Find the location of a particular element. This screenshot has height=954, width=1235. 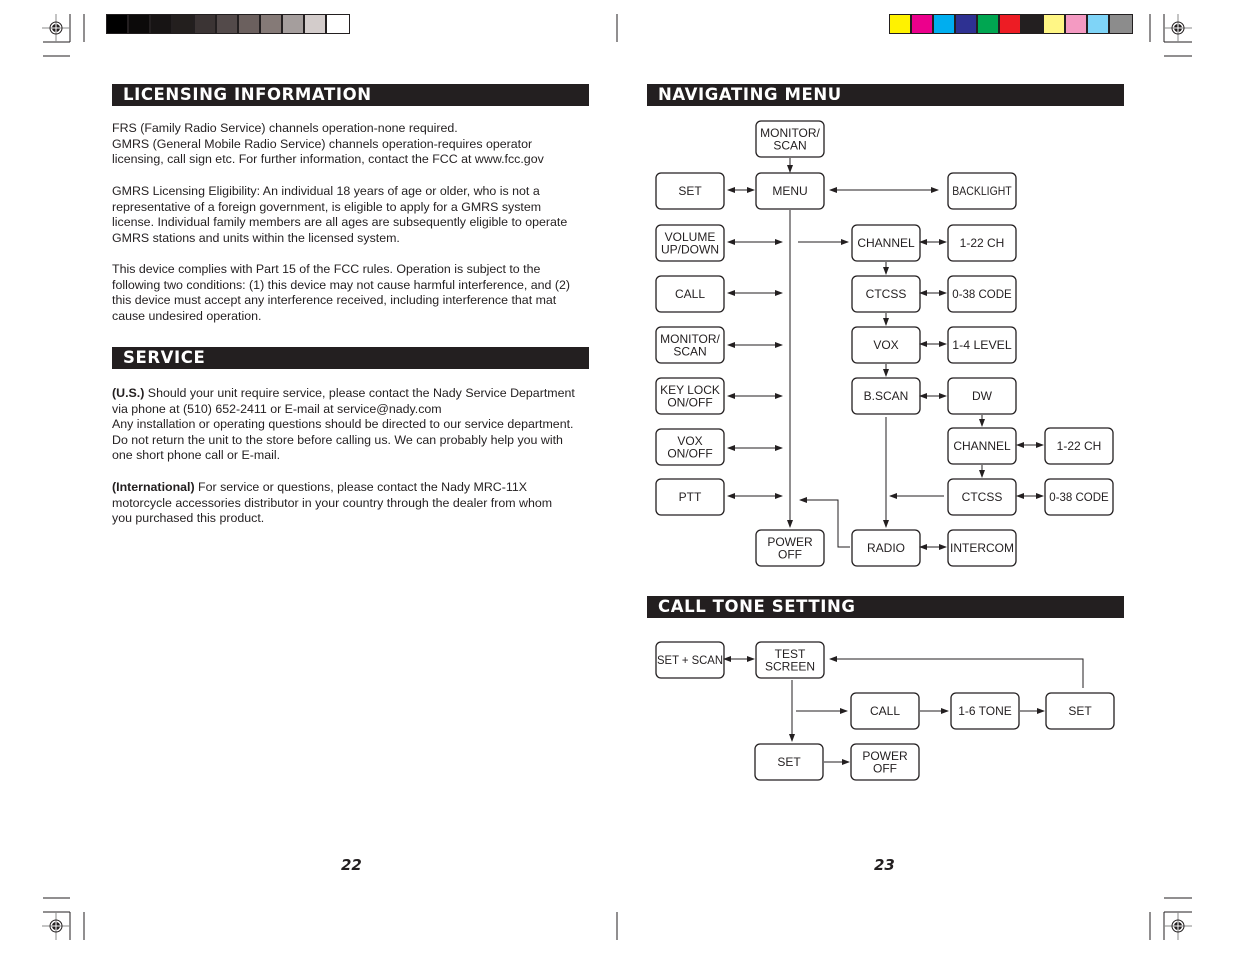

flow-node-label: 1-4 LEVEL is located at coordinates (982, 345).